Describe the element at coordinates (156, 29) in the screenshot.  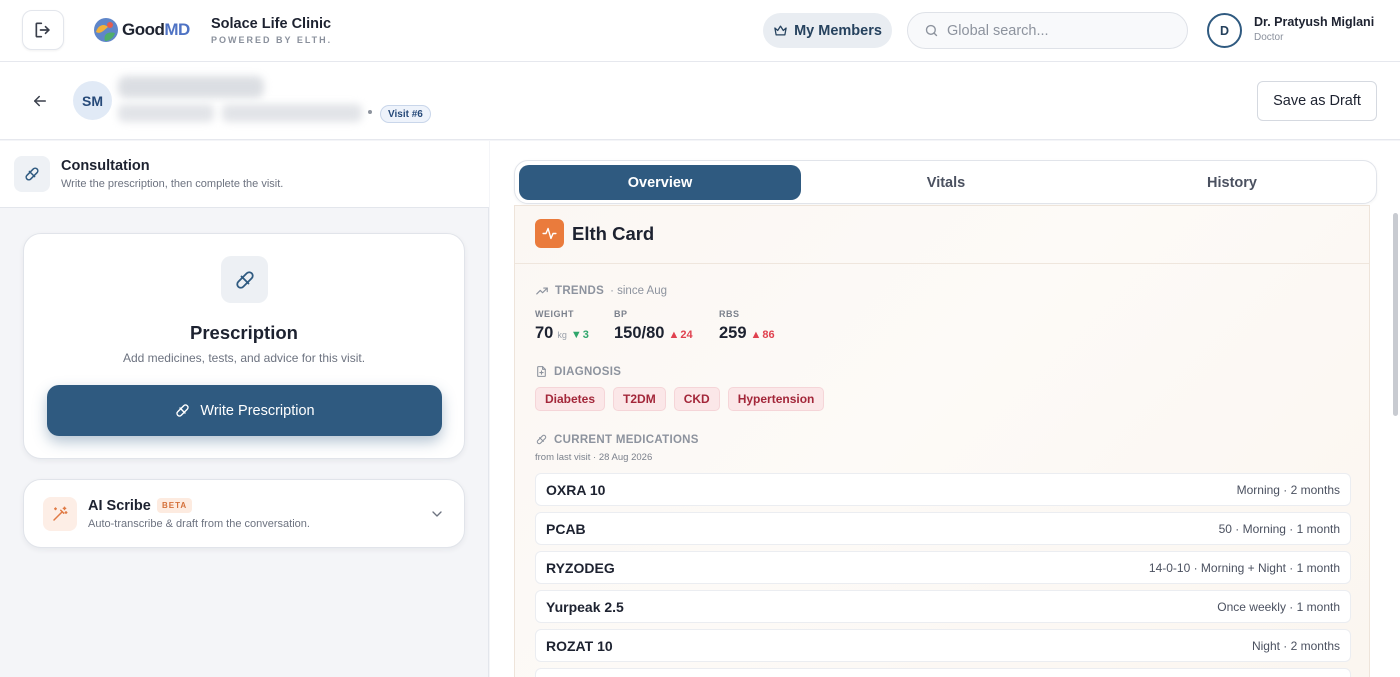
I see `logo-text: GoodMD` at that location.